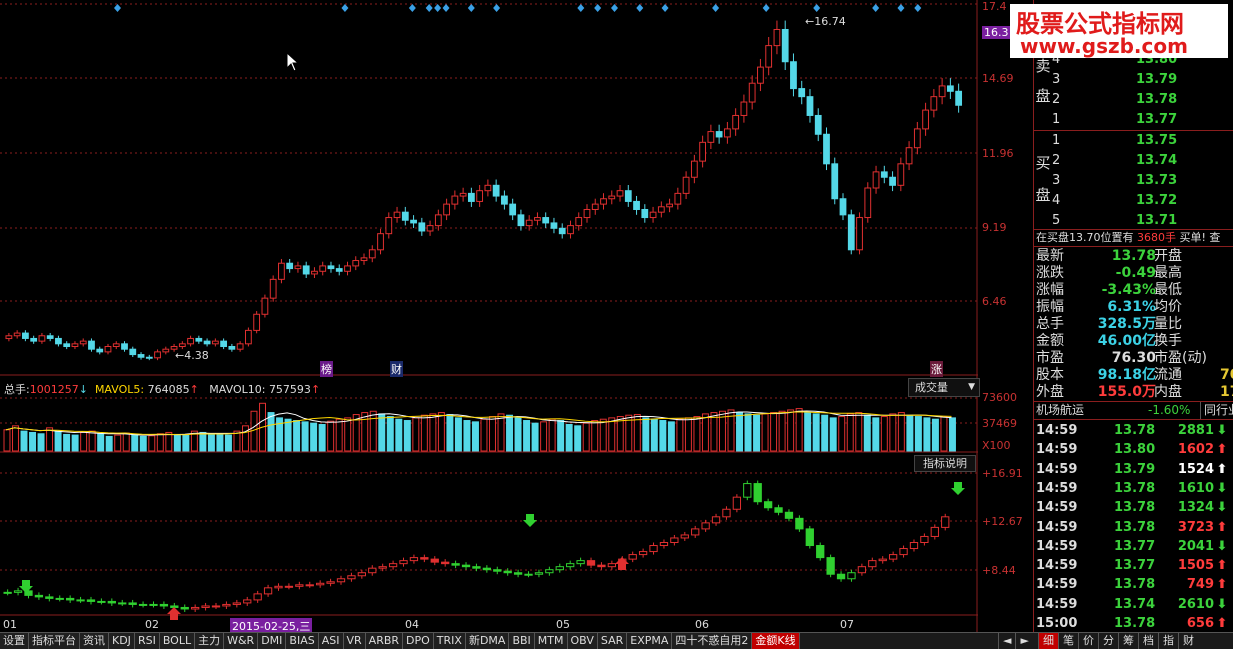 This screenshot has height=649, width=1233. Describe the element at coordinates (944, 387) in the screenshot. I see `indicator-dropdown: 成交量 ▼` at that location.